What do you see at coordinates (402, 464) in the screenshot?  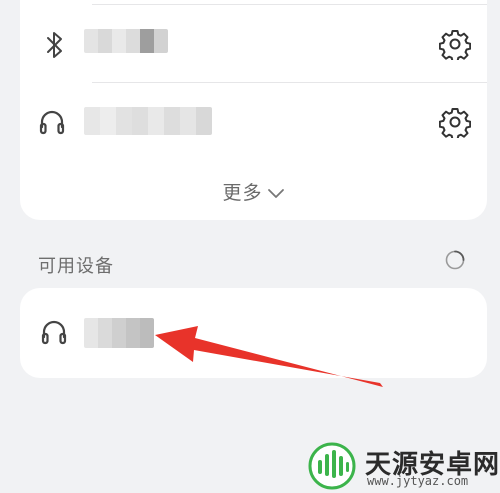 I see `watermark: 天源安卓网 www.jytyaz.com` at bounding box center [402, 464].